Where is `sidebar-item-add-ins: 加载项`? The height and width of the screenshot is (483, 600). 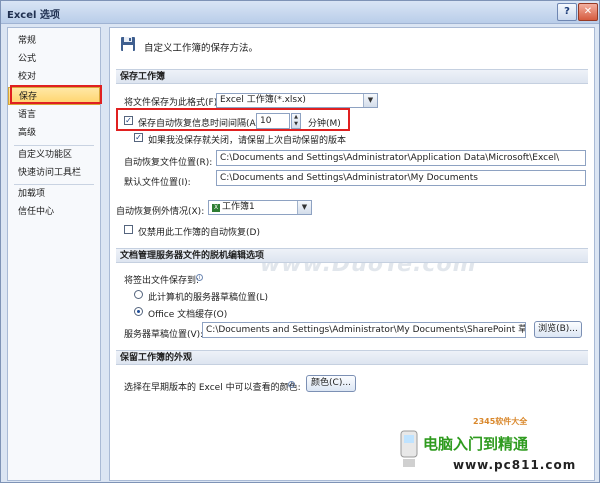
sidebar-item-add-ins: 加载项 is located at coordinates (54, 194).